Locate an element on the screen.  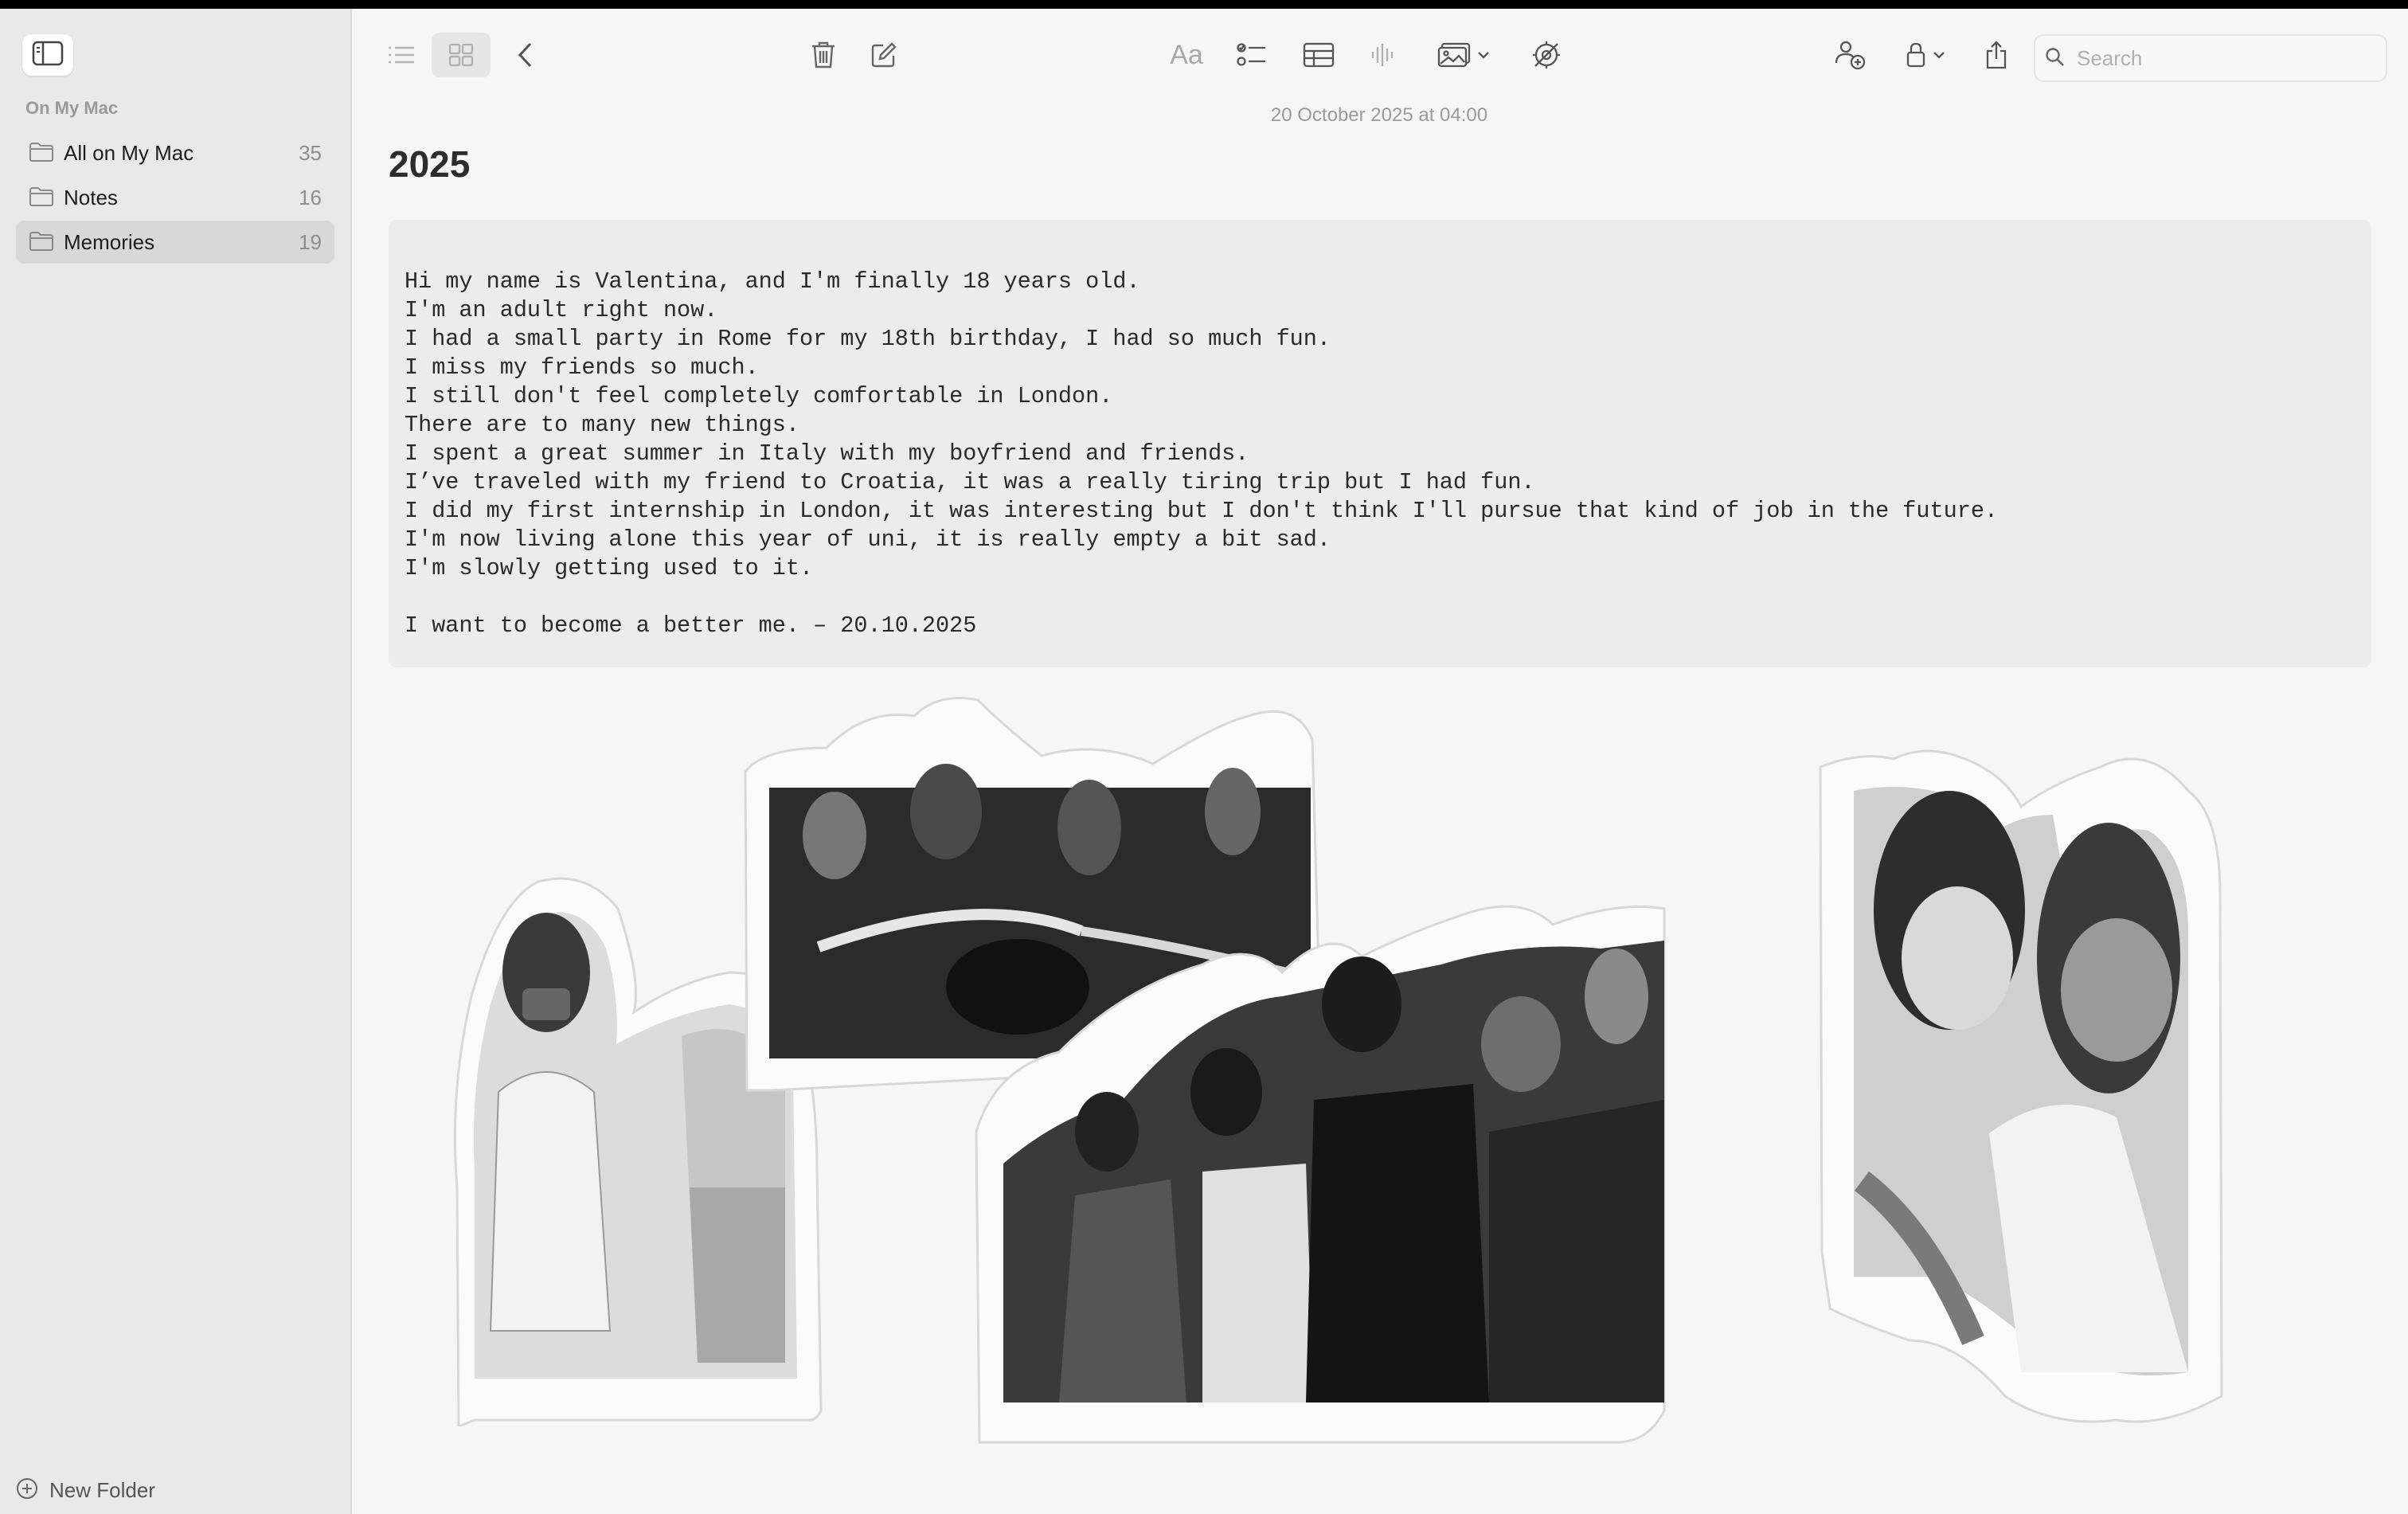
search-icon is located at coordinates (2055, 59).